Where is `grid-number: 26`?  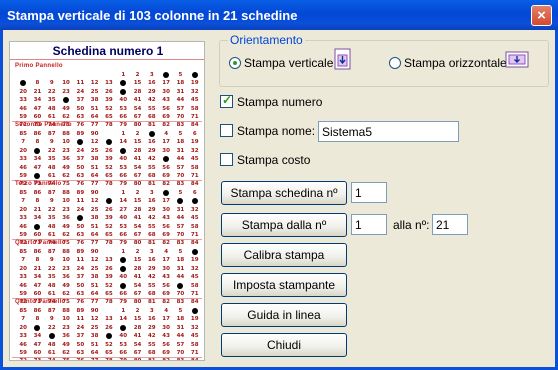 grid-number: 26 is located at coordinates (109, 327).